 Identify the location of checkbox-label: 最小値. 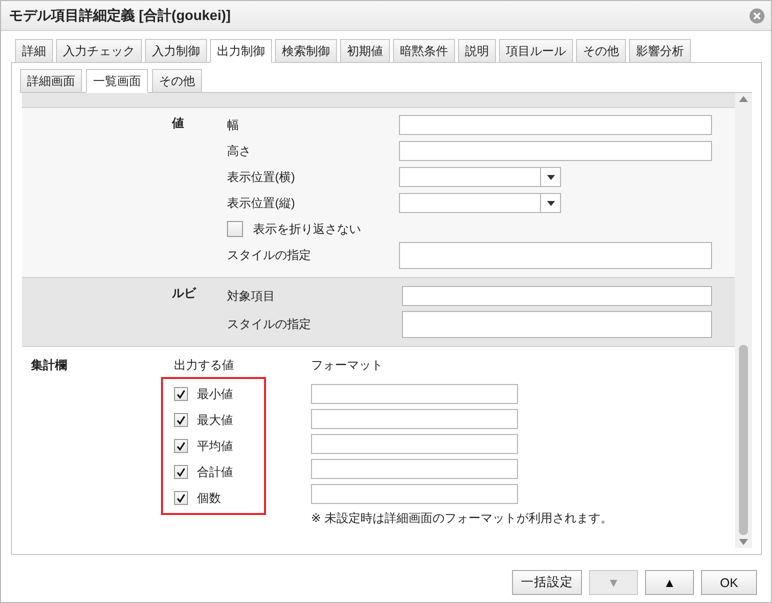
(215, 394).